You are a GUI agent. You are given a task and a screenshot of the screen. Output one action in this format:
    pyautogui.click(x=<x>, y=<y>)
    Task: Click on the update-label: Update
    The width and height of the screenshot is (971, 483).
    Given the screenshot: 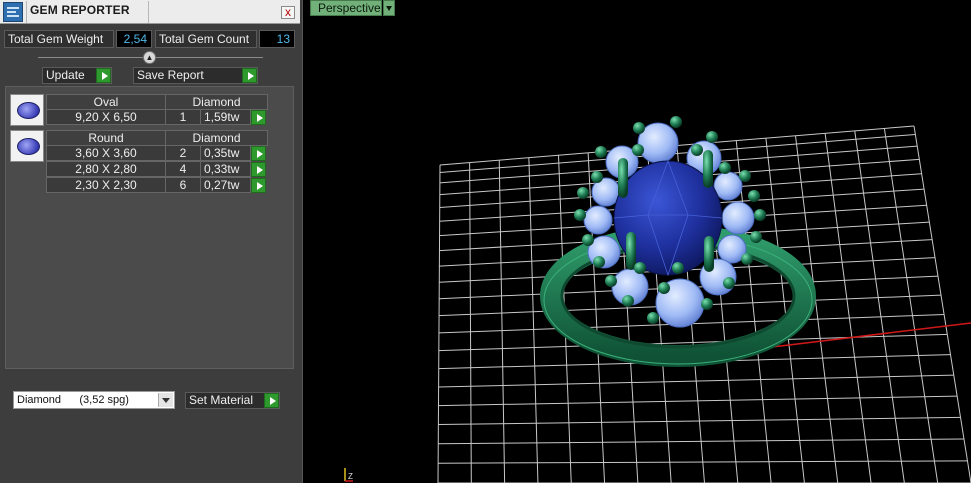 What is the action you would take?
    pyautogui.click(x=65, y=75)
    